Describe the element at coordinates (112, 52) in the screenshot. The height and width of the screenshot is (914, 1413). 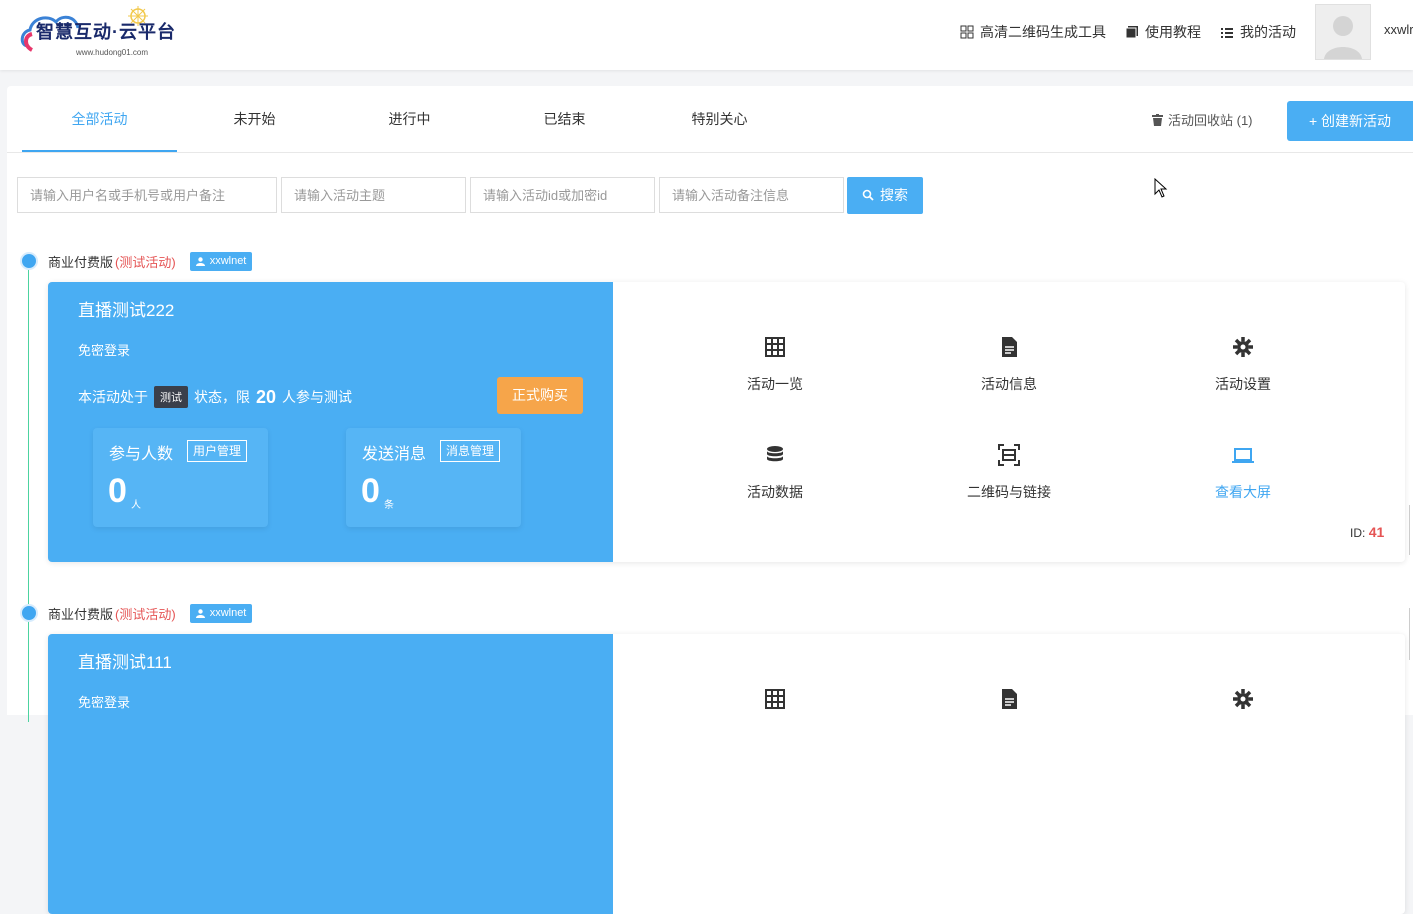
I see `logo-subtext: www.hudong01.com` at that location.